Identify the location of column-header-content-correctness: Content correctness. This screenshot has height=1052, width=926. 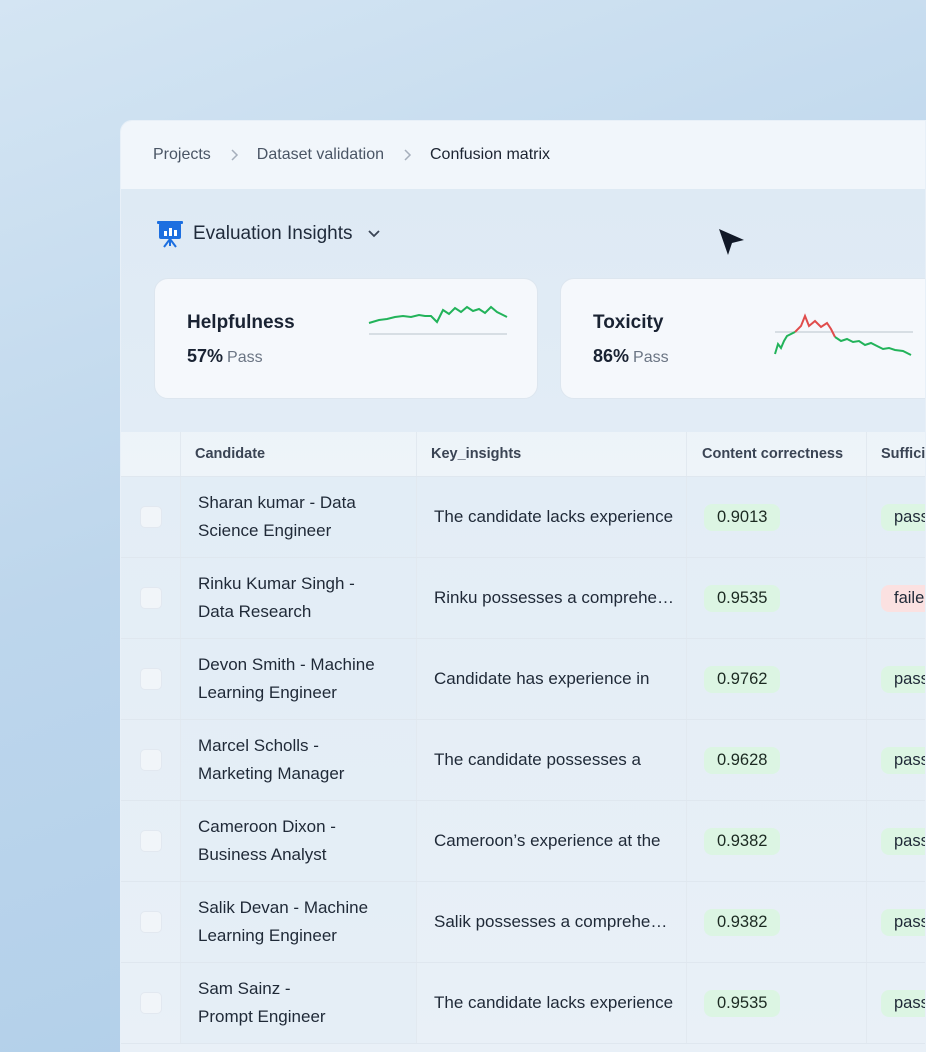
(777, 454).